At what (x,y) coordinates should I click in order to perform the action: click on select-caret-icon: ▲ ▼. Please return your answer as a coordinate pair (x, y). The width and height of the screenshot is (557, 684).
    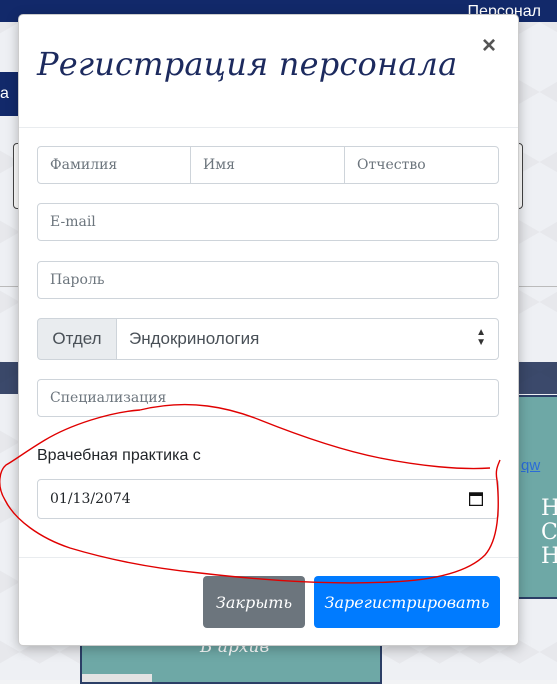
    Looking at the image, I should click on (481, 337).